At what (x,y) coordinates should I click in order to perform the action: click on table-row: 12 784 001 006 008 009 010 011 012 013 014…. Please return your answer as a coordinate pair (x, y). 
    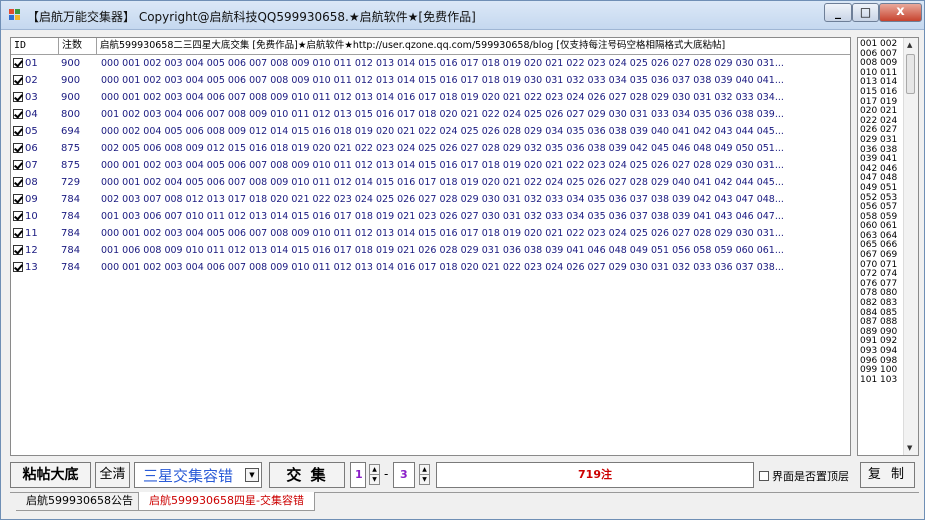
    Looking at the image, I should click on (430, 250).